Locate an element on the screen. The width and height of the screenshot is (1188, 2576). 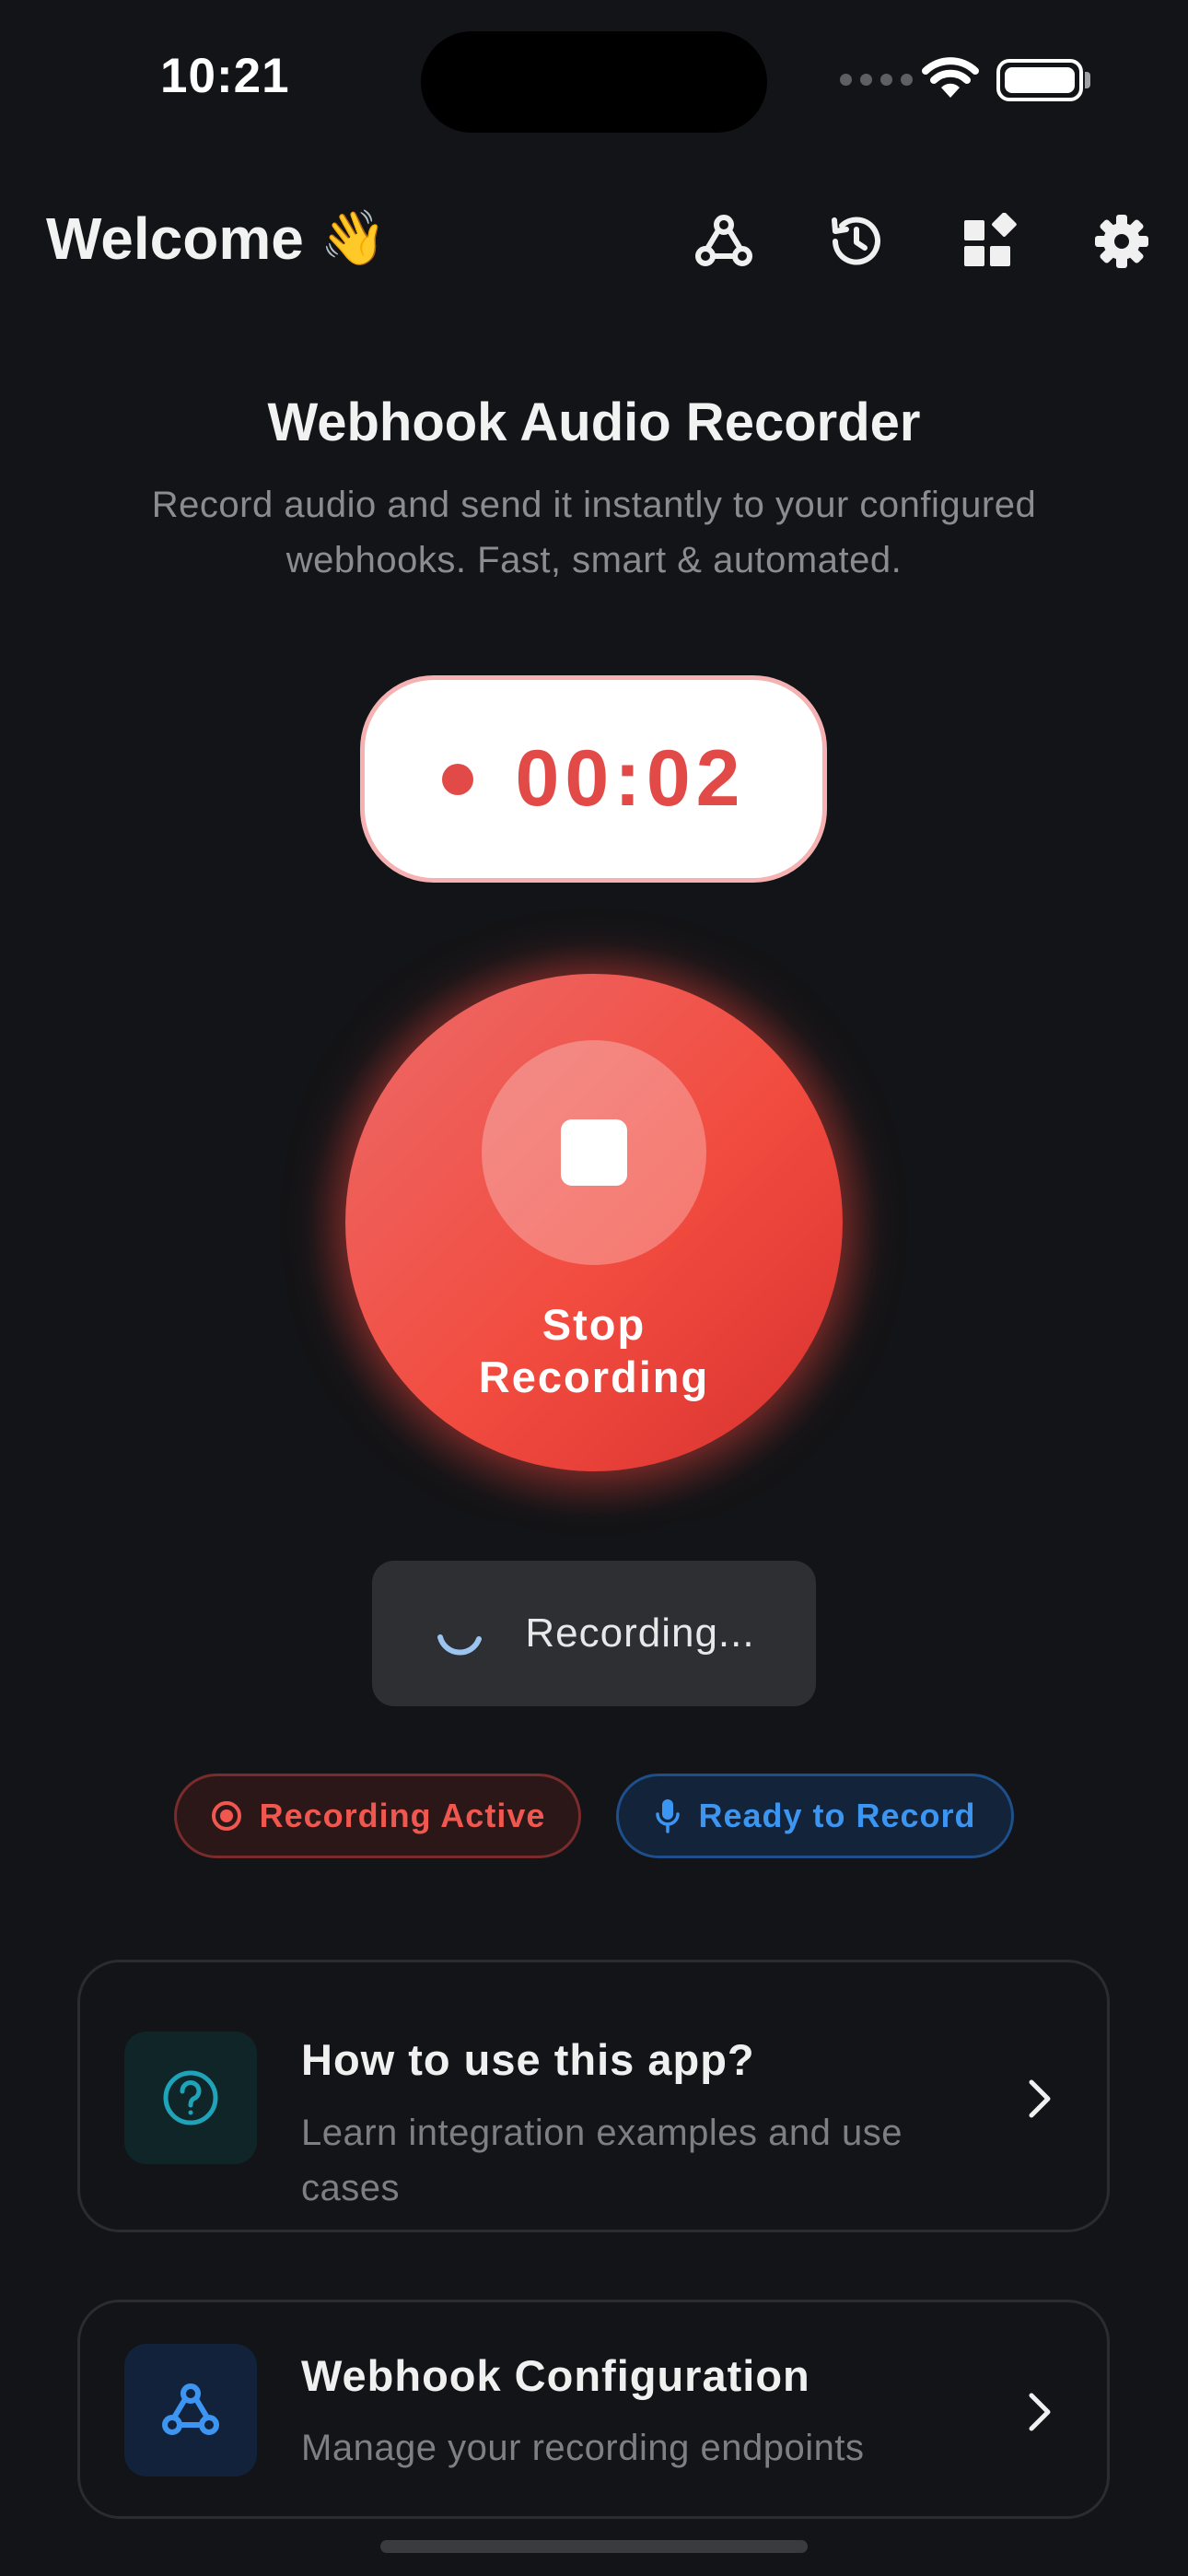
welcome-text: Welcome is located at coordinates (175, 238).